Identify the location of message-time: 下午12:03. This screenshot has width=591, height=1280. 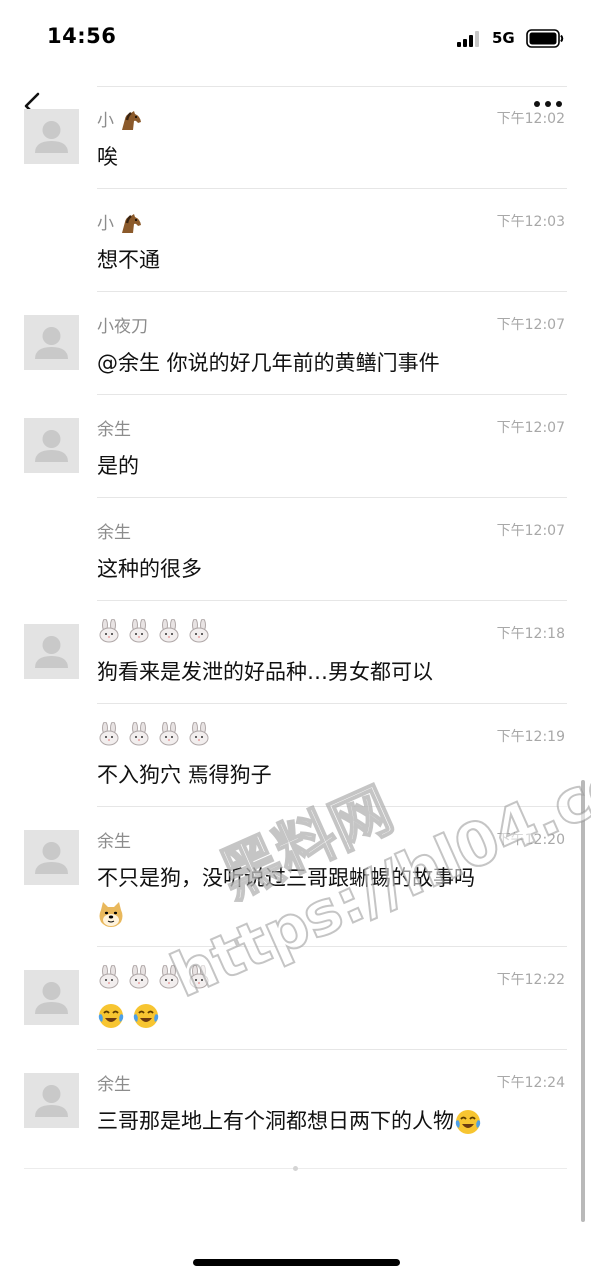
(530, 222).